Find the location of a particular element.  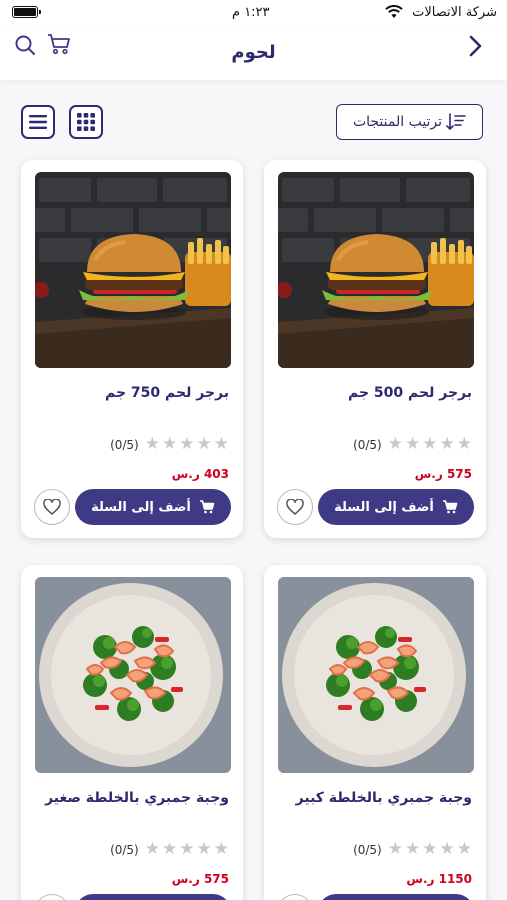

product-name: وجبة جمبري بالخلطة كبير is located at coordinates (384, 798).